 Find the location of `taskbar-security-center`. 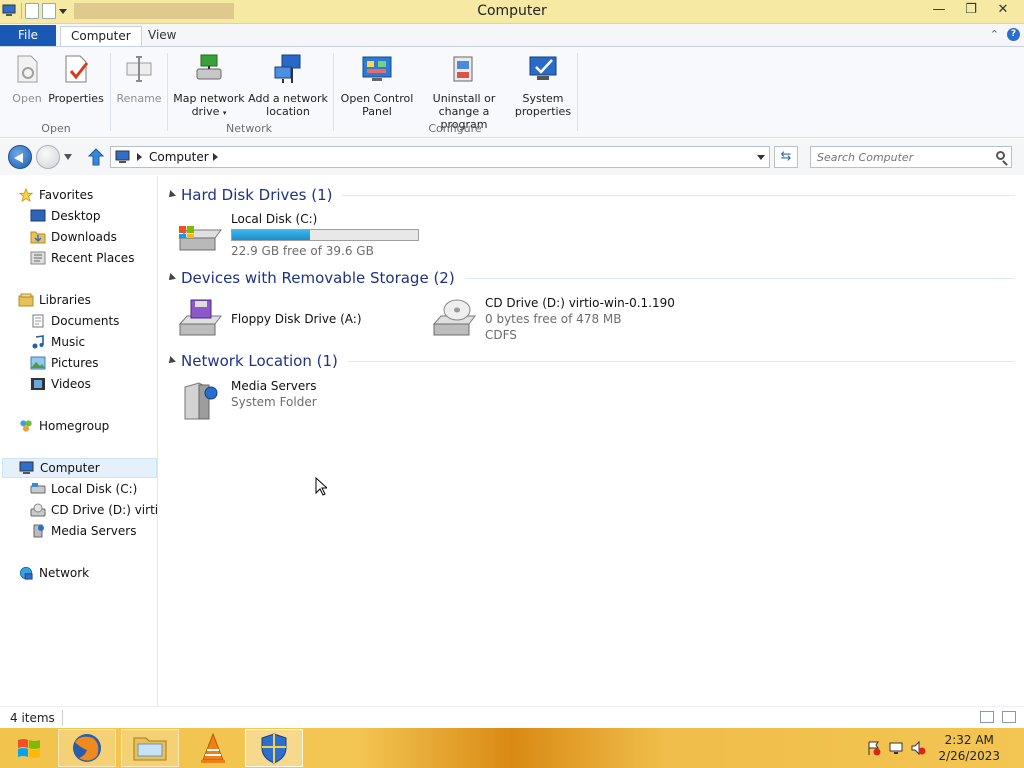

taskbar-security-center is located at coordinates (274, 748).